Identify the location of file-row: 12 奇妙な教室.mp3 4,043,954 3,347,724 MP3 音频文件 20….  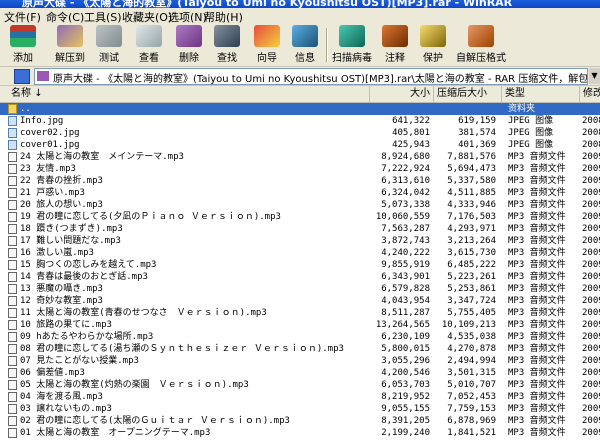
(300, 301).